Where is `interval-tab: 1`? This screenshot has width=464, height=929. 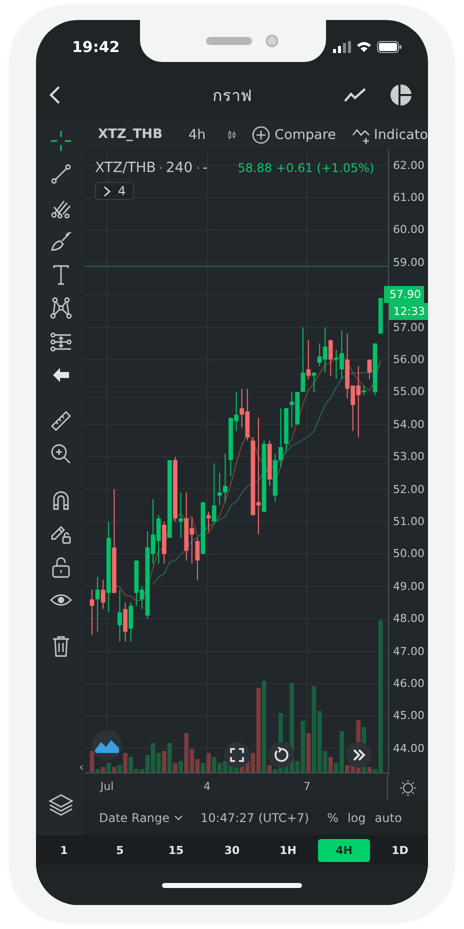 interval-tab: 1 is located at coordinates (64, 850).